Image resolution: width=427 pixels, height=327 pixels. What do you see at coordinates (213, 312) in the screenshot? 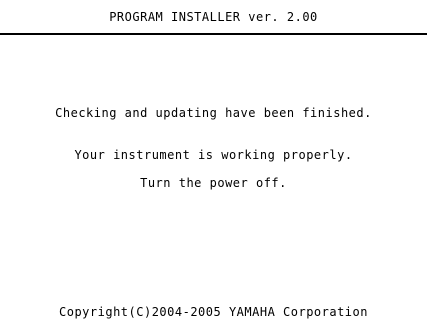
I see `copyright-text: Copyright(C)2004-2005 YAMAHA Corporation` at bounding box center [213, 312].